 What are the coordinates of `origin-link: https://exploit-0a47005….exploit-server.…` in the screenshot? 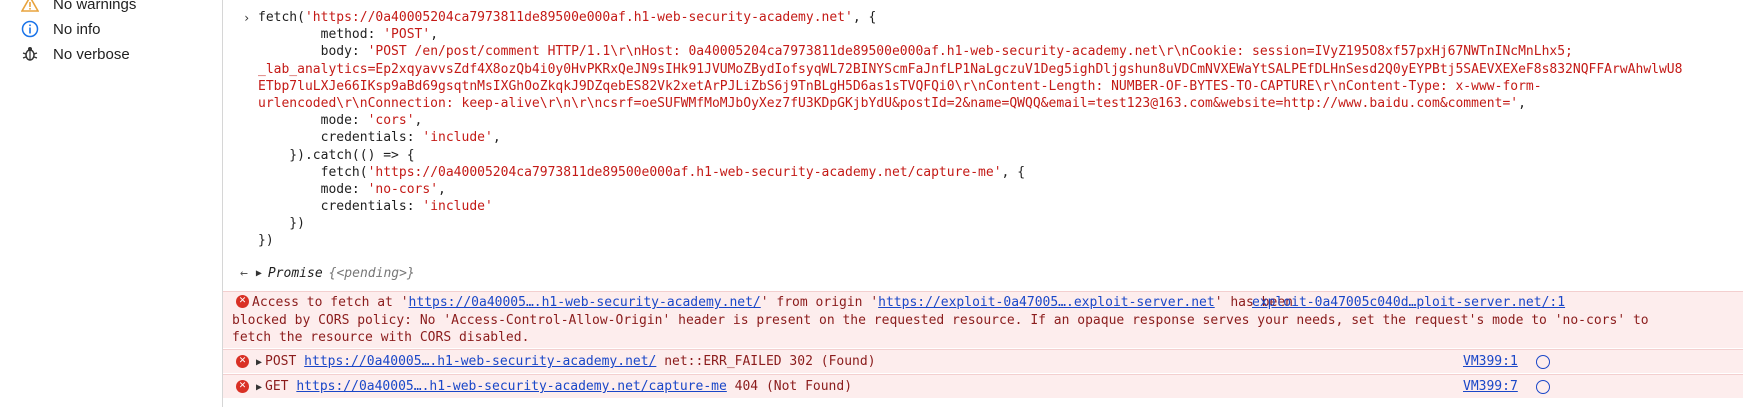 It's located at (1046, 302).